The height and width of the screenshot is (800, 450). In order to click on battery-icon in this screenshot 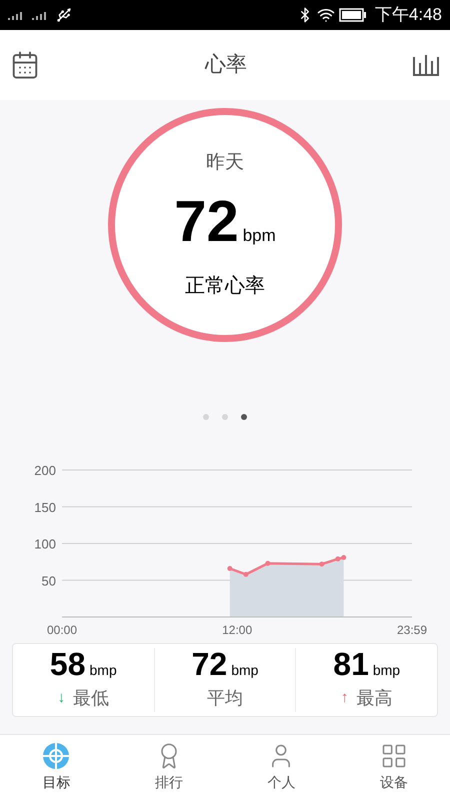, I will do `click(352, 15)`.